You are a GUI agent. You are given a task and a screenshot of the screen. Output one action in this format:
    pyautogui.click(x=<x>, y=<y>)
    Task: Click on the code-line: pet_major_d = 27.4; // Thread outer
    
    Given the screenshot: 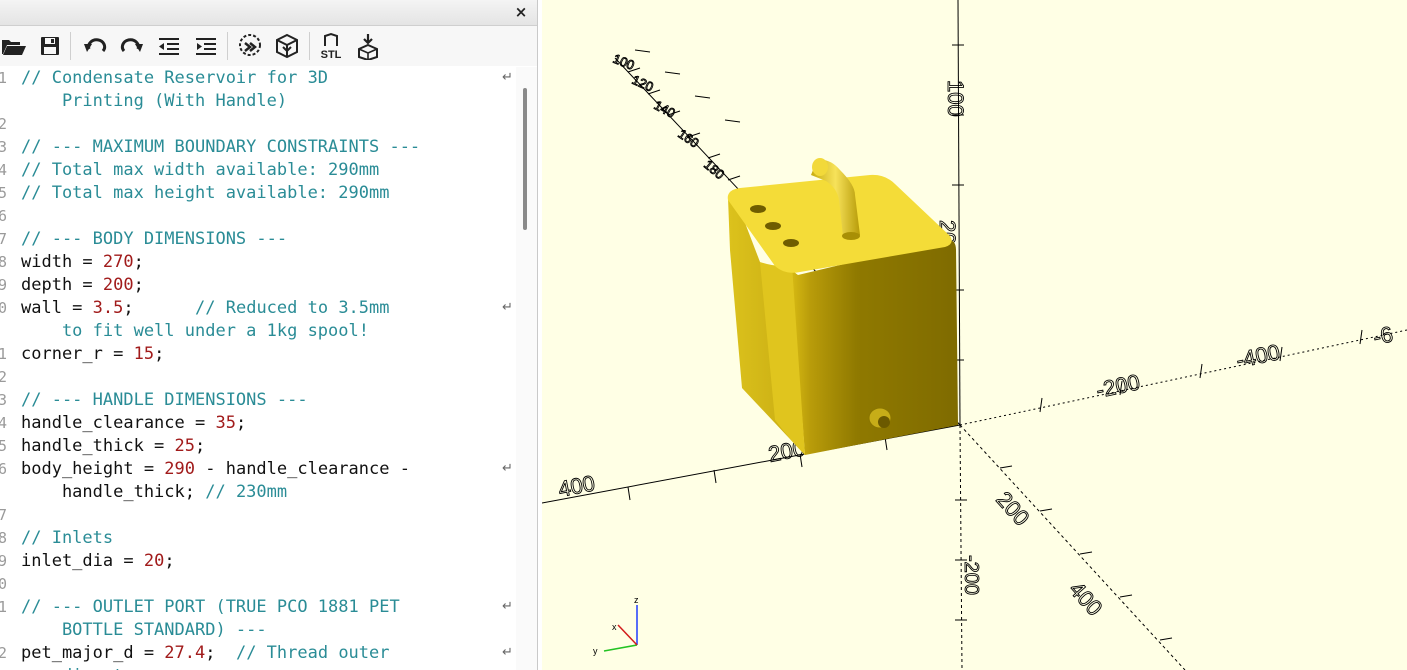 What is the action you would take?
    pyautogui.click(x=205, y=653)
    